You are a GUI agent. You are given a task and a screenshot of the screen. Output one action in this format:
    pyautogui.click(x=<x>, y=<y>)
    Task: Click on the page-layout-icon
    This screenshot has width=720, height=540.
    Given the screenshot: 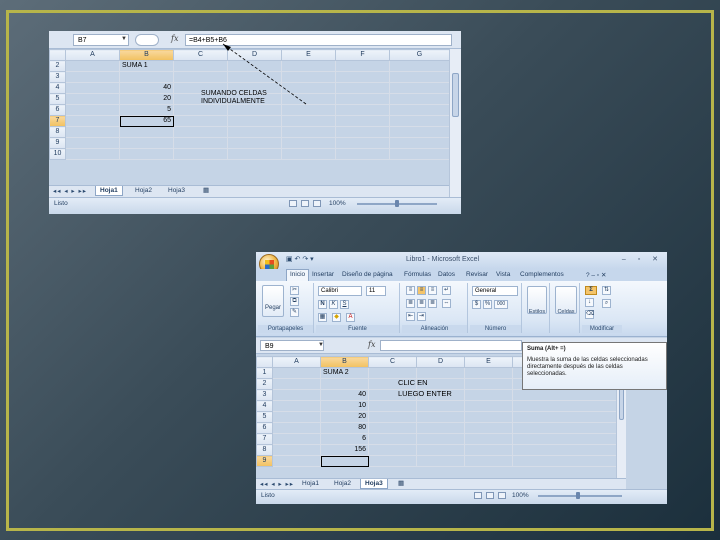 What is the action you would take?
    pyautogui.click(x=490, y=495)
    